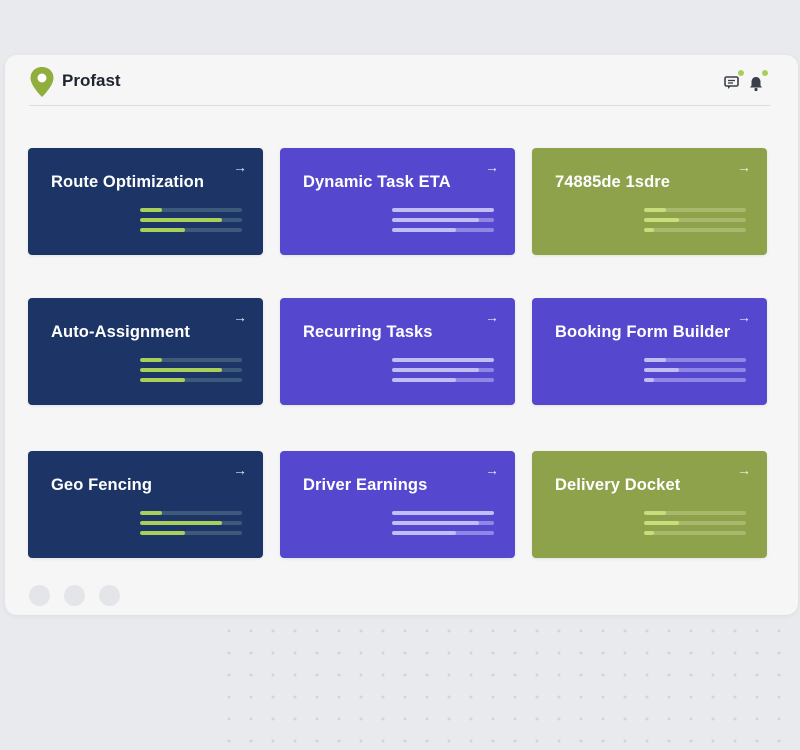 Image resolution: width=800 pixels, height=750 pixels. I want to click on card-title: Route Optimization, so click(128, 182).